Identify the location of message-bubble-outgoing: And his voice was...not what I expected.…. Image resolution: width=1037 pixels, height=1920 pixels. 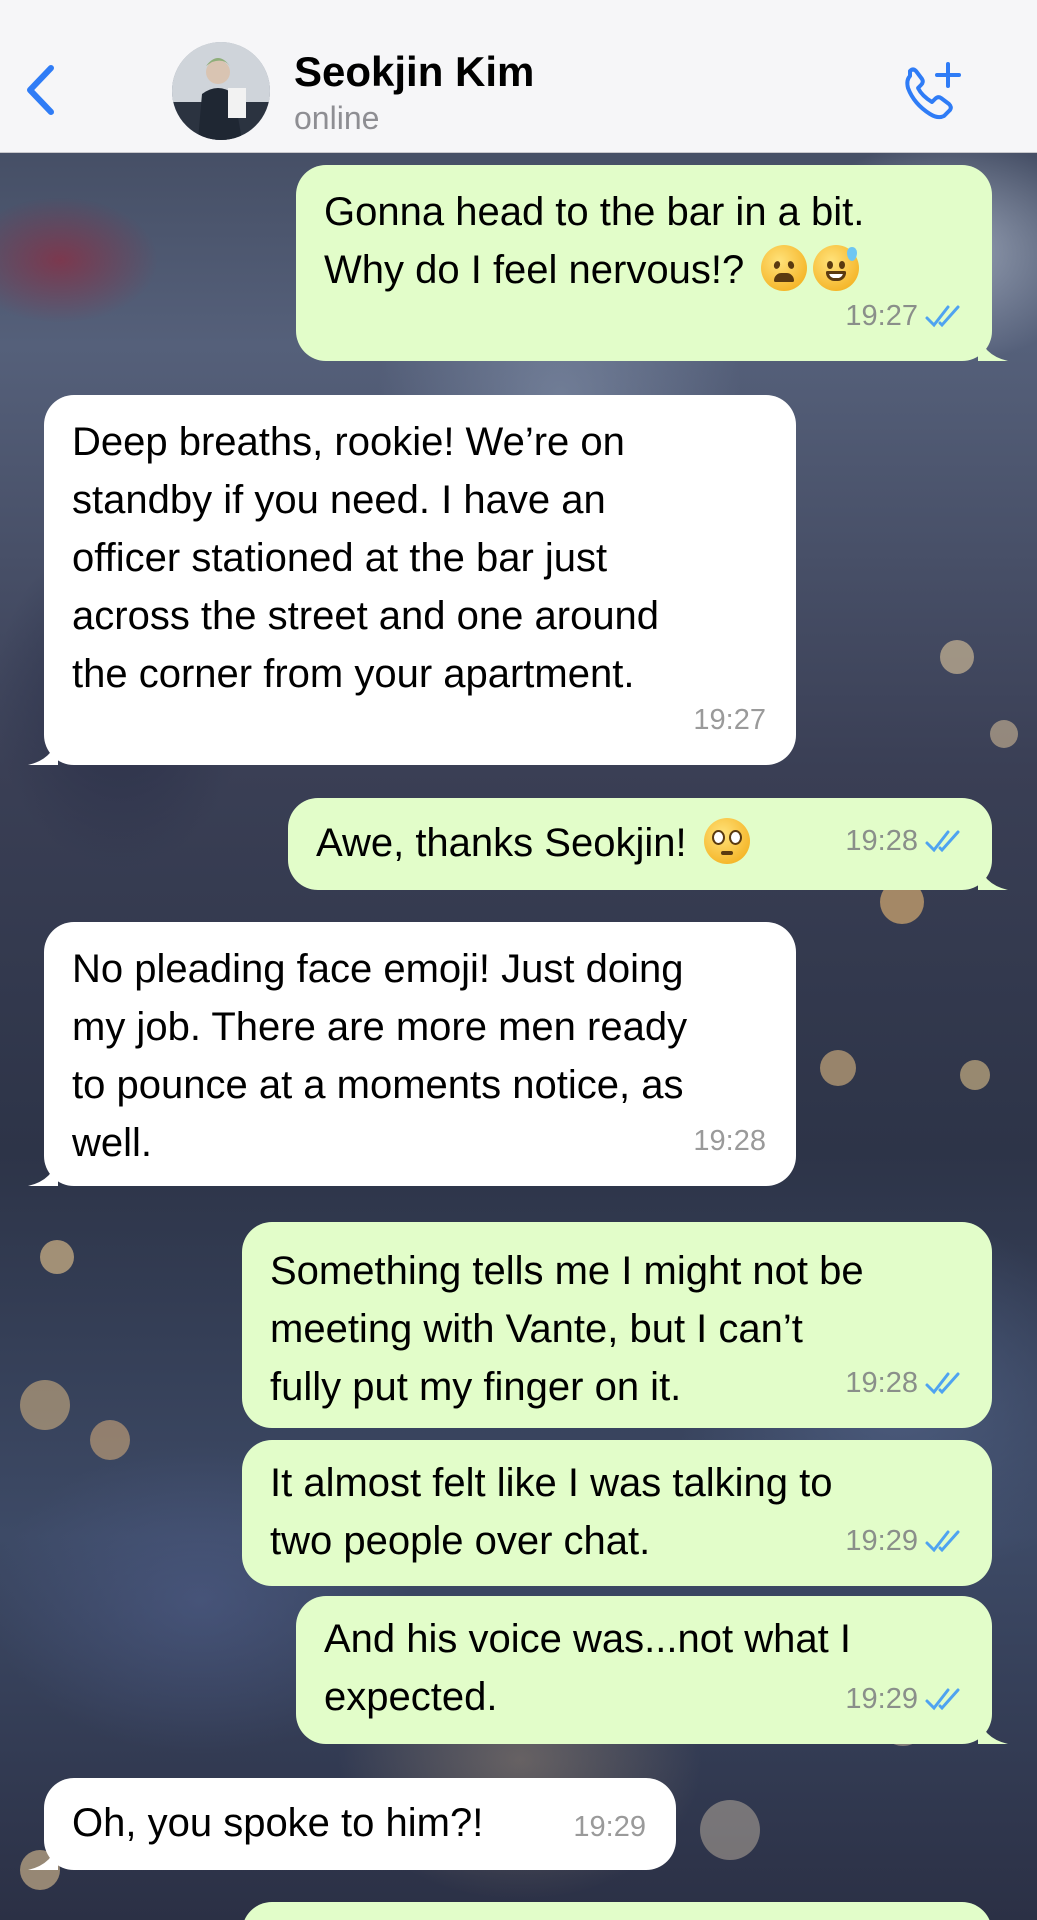
(652, 1670).